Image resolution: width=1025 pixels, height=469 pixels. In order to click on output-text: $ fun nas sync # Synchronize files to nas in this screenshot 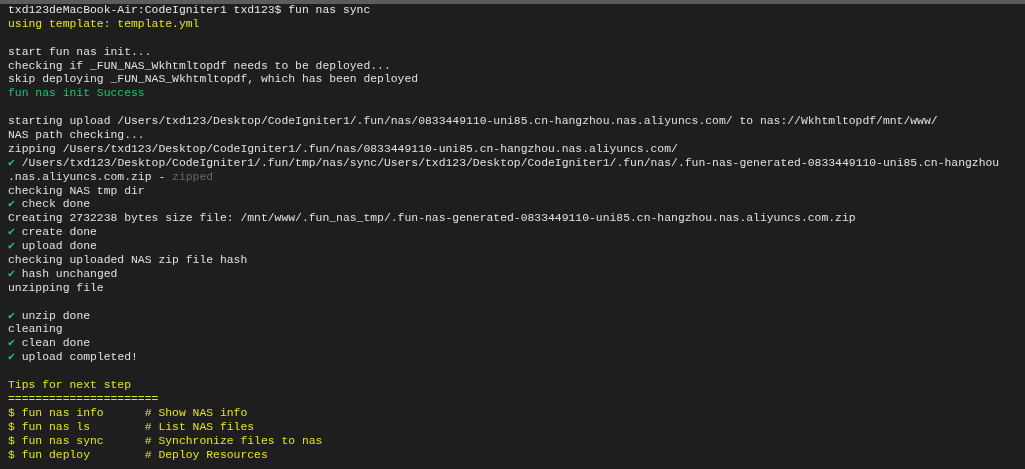, I will do `click(165, 440)`.